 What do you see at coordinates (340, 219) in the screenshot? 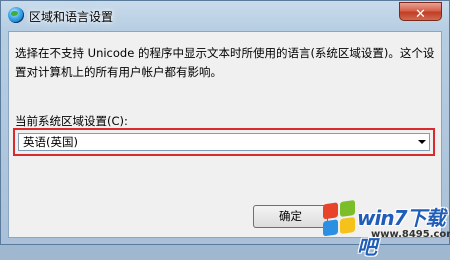
I see `windows-logo-icon` at bounding box center [340, 219].